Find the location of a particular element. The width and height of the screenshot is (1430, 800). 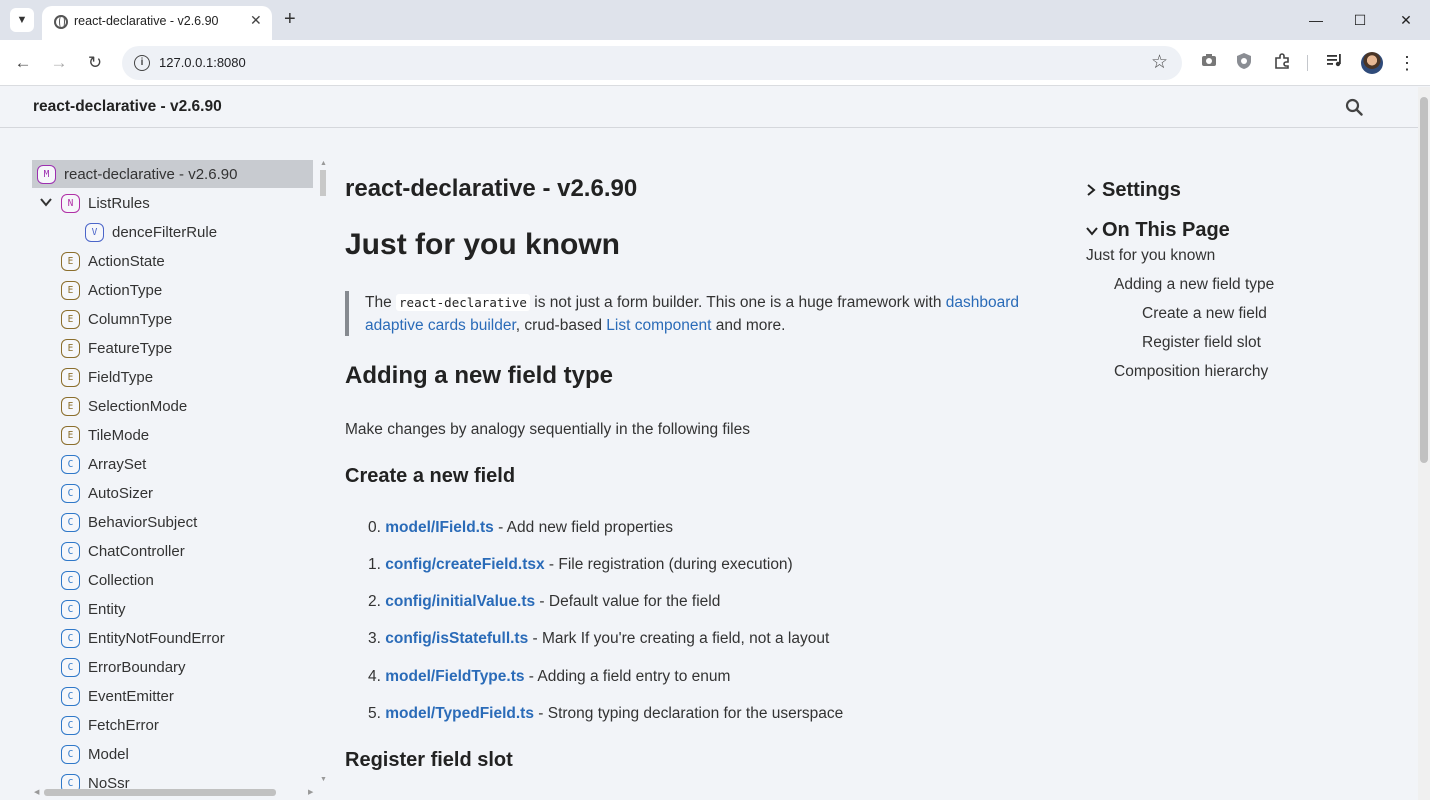

minimize-button: — is located at coordinates (1316, 20).